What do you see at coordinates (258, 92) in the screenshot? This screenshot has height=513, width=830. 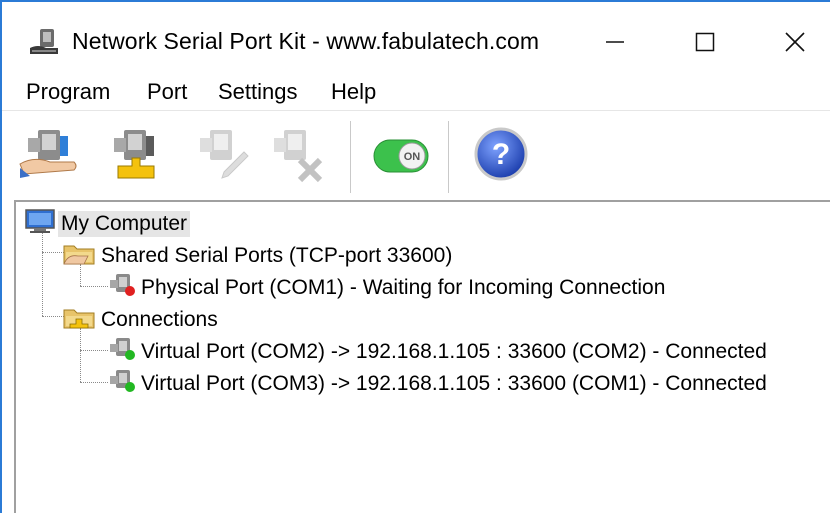 I see `menu-settings: Settings` at bounding box center [258, 92].